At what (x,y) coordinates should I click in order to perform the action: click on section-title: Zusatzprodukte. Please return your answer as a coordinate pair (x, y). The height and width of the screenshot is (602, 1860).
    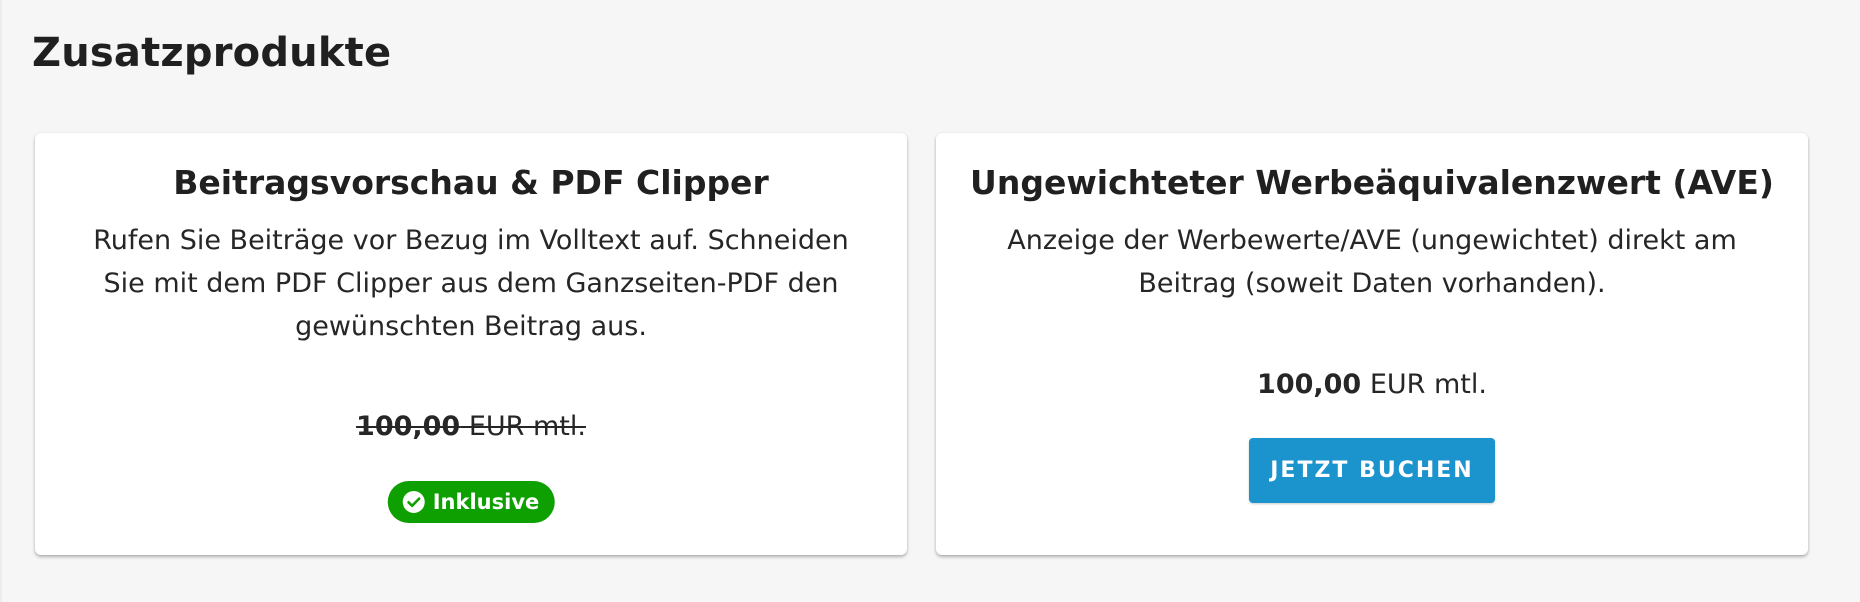
    Looking at the image, I should click on (212, 53).